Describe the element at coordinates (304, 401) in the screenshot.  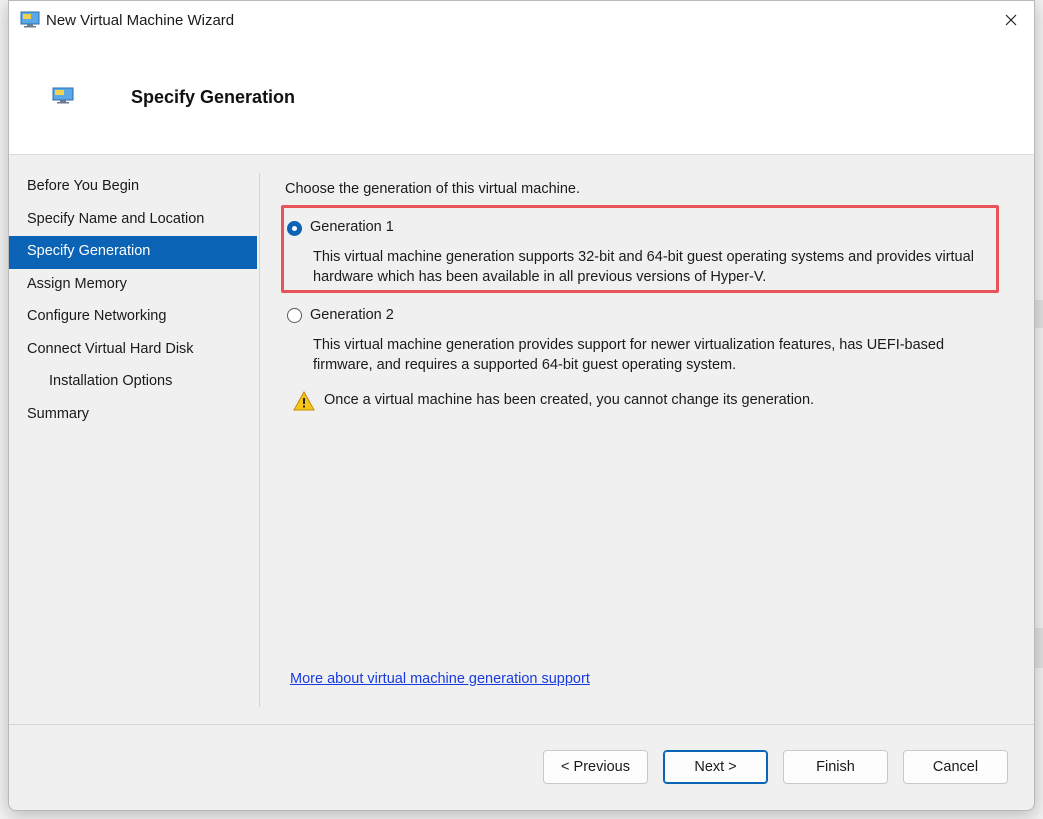
I see `warning-icon` at that location.